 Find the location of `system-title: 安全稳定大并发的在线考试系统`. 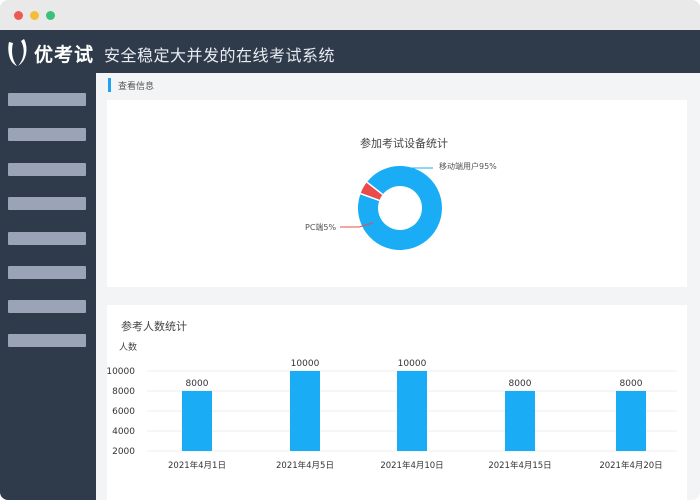

system-title: 安全稳定大并发的在线考试系统 is located at coordinates (220, 55).